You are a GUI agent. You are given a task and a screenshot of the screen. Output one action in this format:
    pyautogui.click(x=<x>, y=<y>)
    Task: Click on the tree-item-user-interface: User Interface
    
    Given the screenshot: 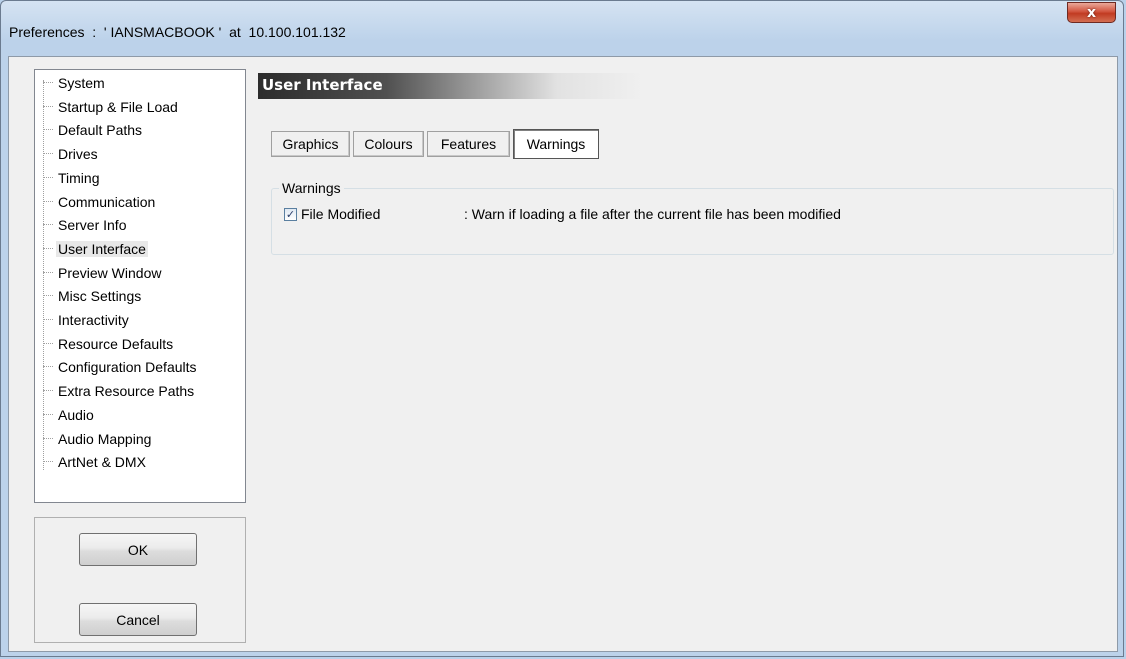 What is the action you would take?
    pyautogui.click(x=95, y=249)
    